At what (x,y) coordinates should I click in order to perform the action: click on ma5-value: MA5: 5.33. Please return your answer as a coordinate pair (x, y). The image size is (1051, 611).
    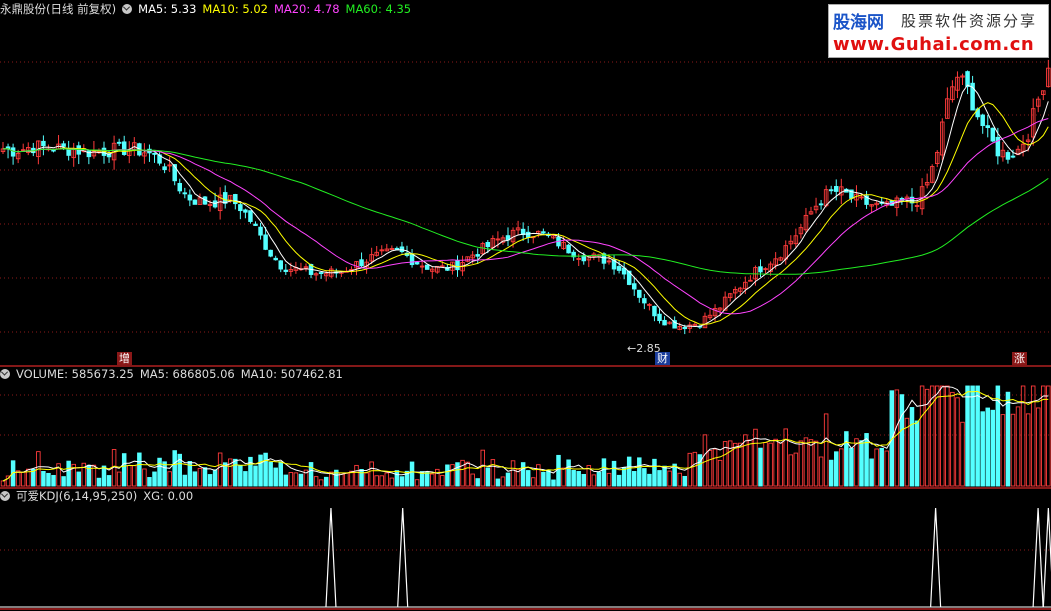
    Looking at the image, I should click on (167, 9).